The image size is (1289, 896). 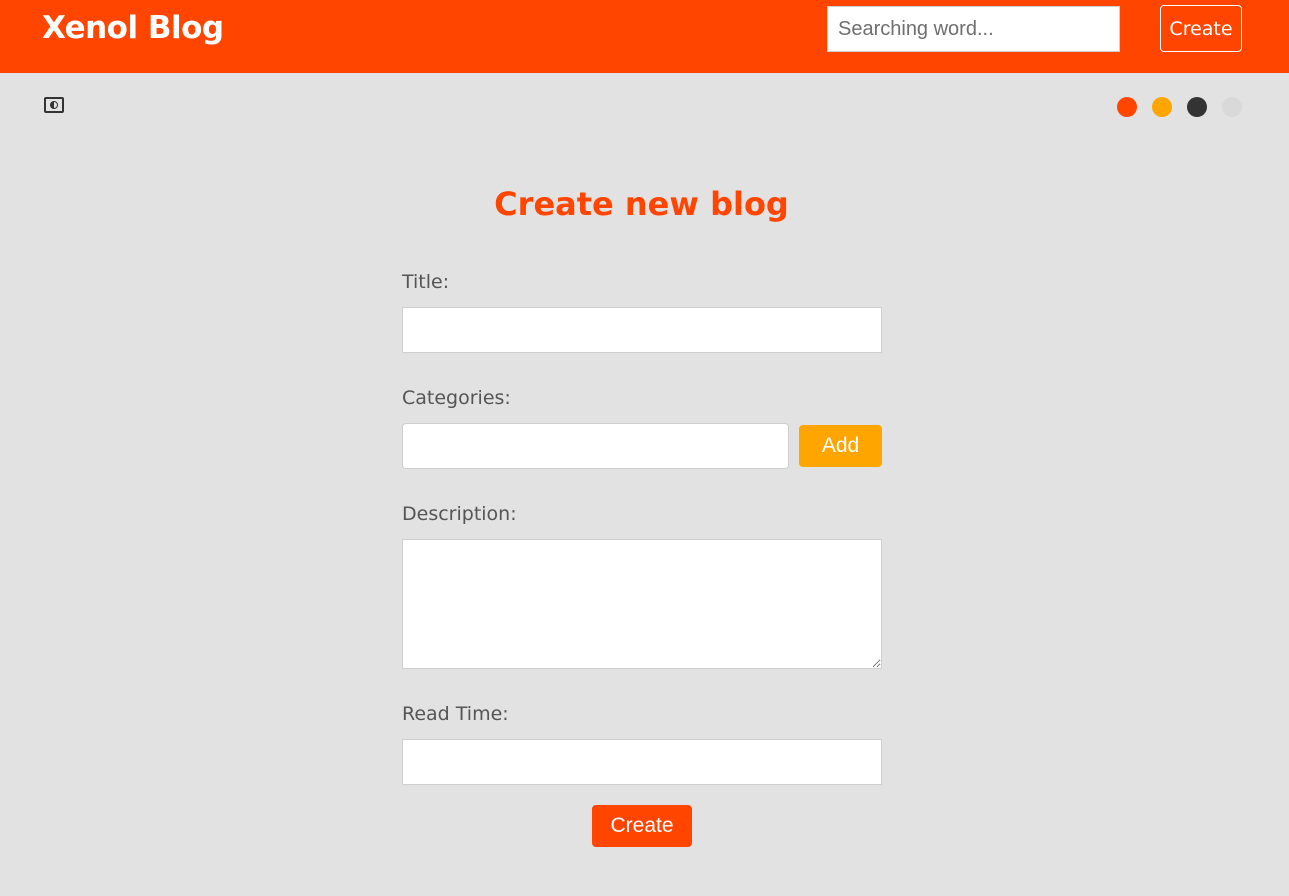 What do you see at coordinates (641, 204) in the screenshot?
I see `page-title: Create new blog` at bounding box center [641, 204].